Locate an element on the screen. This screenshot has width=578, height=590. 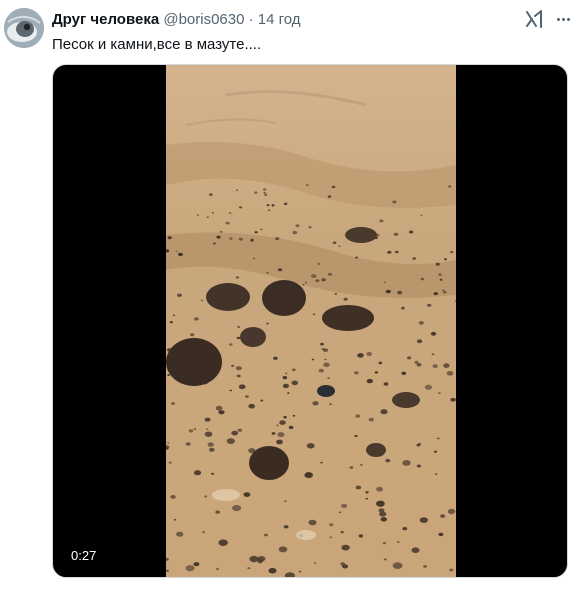
author-handle: @boris0630 is located at coordinates (203, 19).